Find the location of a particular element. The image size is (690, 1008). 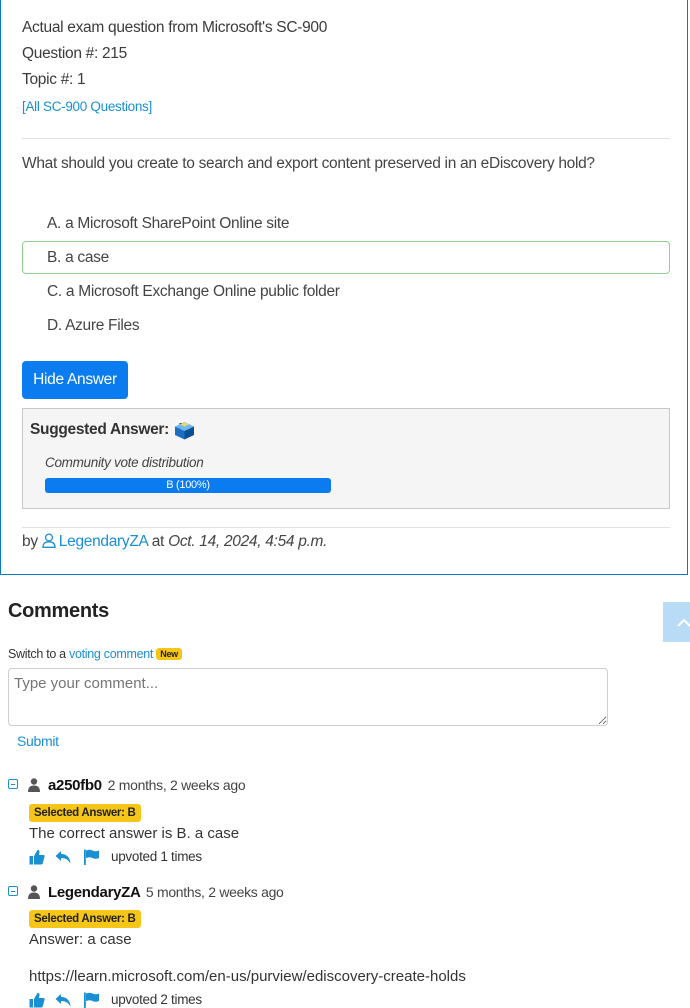

user-outline-icon is located at coordinates (49, 540).